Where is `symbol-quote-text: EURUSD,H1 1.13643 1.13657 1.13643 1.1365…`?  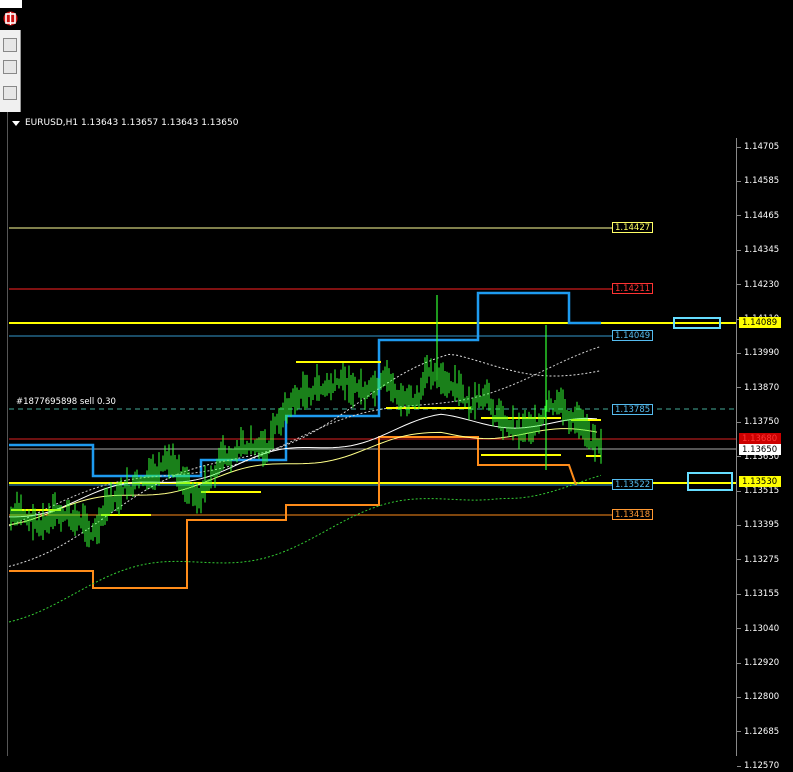 symbol-quote-text: EURUSD,H1 1.13643 1.13657 1.13643 1.1365… is located at coordinates (132, 123).